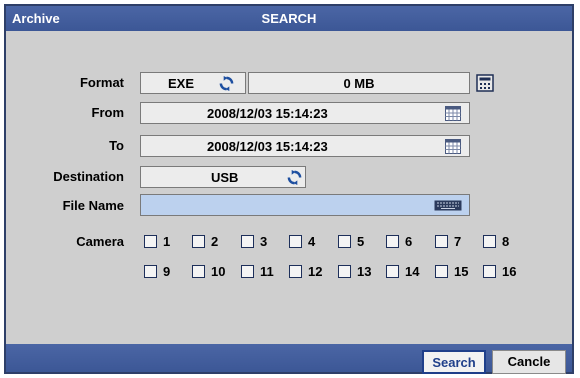 The height and width of the screenshot is (378, 580). I want to click on footer-bar, so click(289, 358).